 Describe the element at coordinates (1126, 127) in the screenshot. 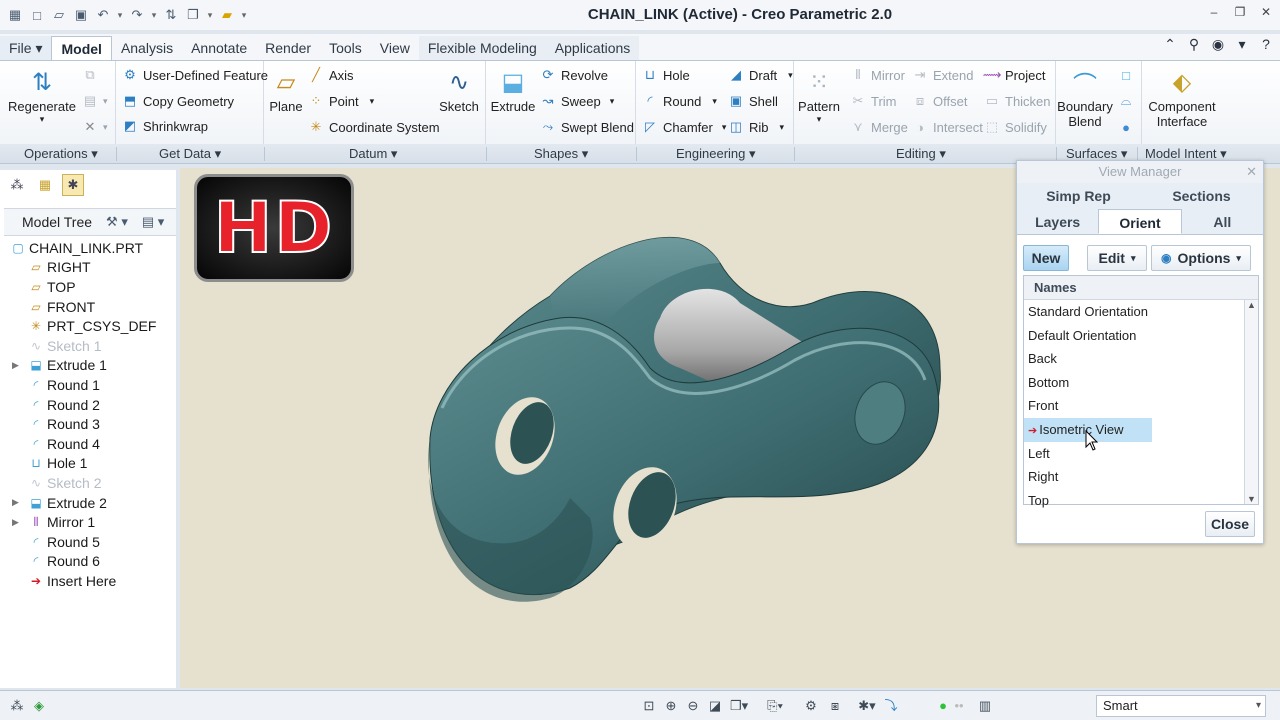

I see `freestyle-surface-icon: ●` at that location.